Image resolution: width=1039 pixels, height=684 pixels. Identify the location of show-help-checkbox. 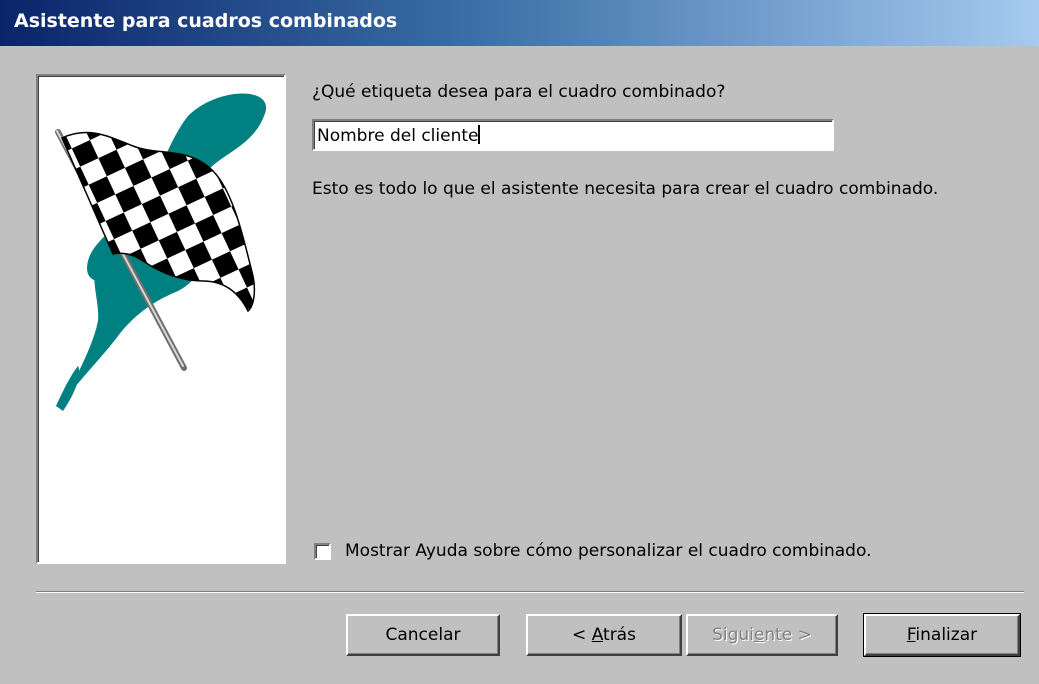
(322, 551).